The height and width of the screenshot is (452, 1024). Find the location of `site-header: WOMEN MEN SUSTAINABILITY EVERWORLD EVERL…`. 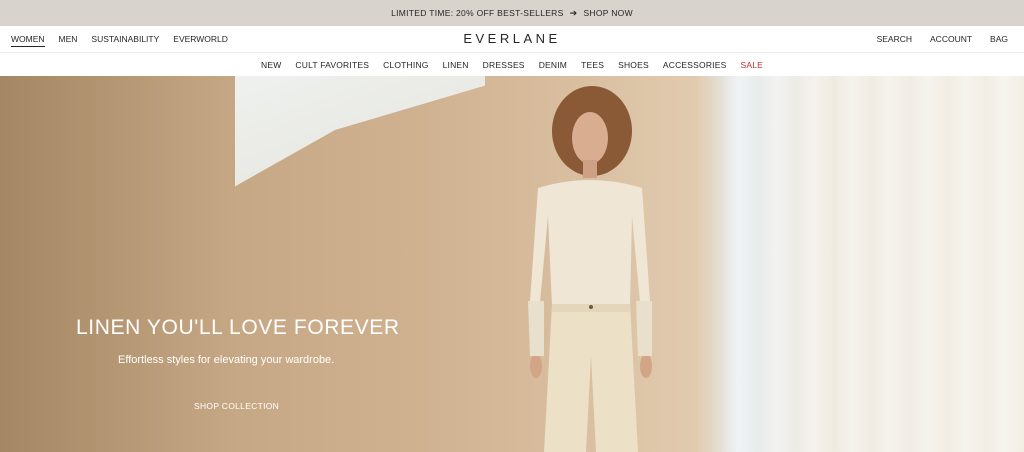

site-header: WOMEN MEN SUSTAINABILITY EVERWORLD EVERL… is located at coordinates (512, 39).